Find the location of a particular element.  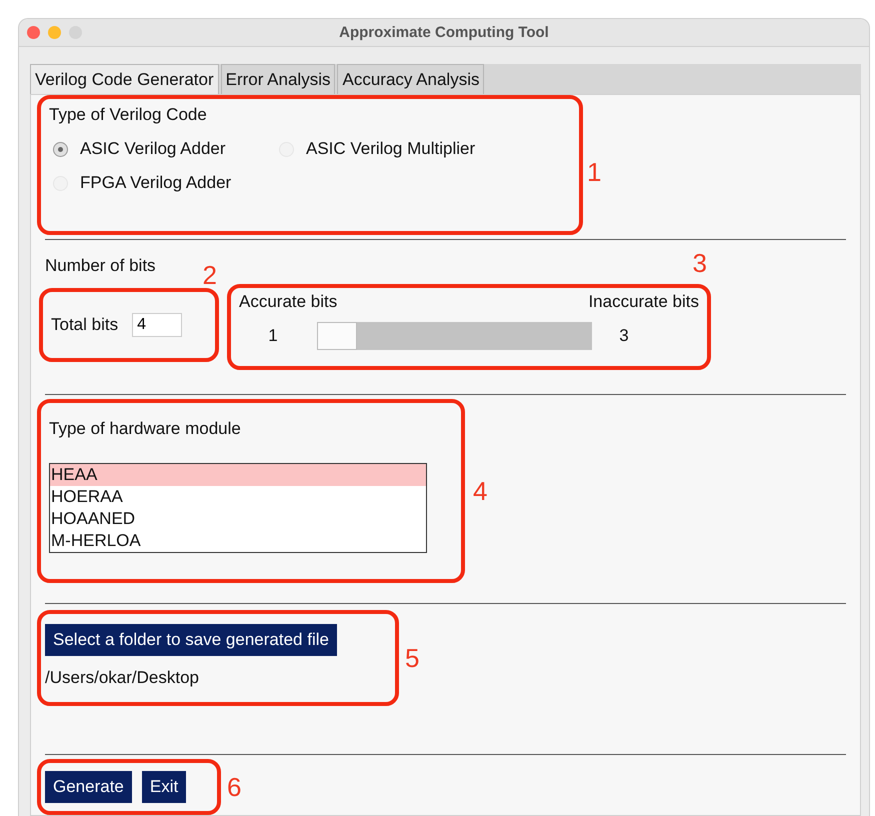

slider-label: Inaccurate bits is located at coordinates (643, 302).